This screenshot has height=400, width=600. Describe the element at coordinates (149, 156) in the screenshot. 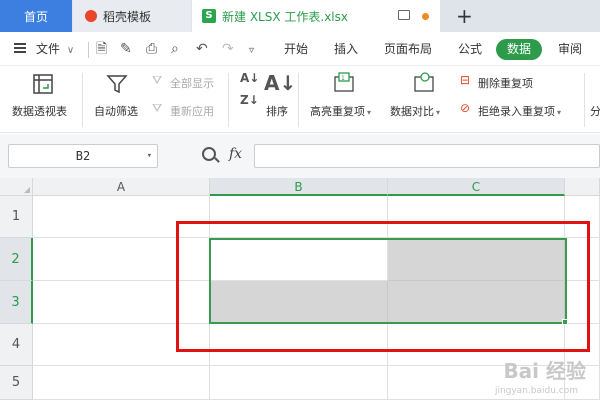

I see `chevron-down-icon: ▾` at that location.